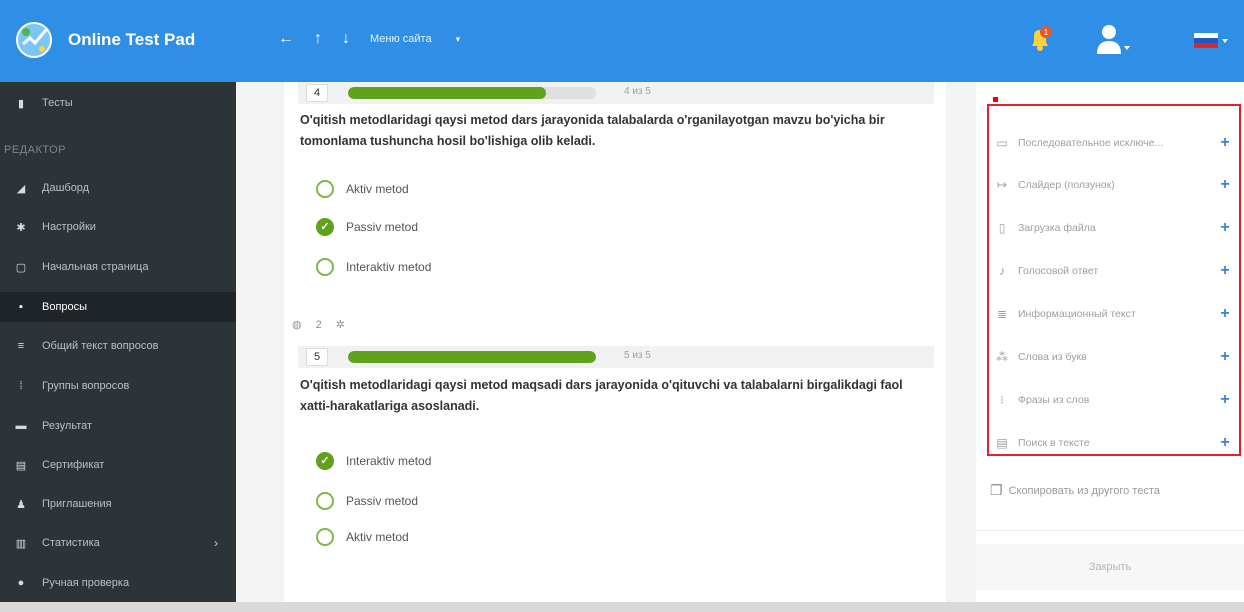  Describe the element at coordinates (340, 324) in the screenshot. I see `settings-icon: ✲` at that location.